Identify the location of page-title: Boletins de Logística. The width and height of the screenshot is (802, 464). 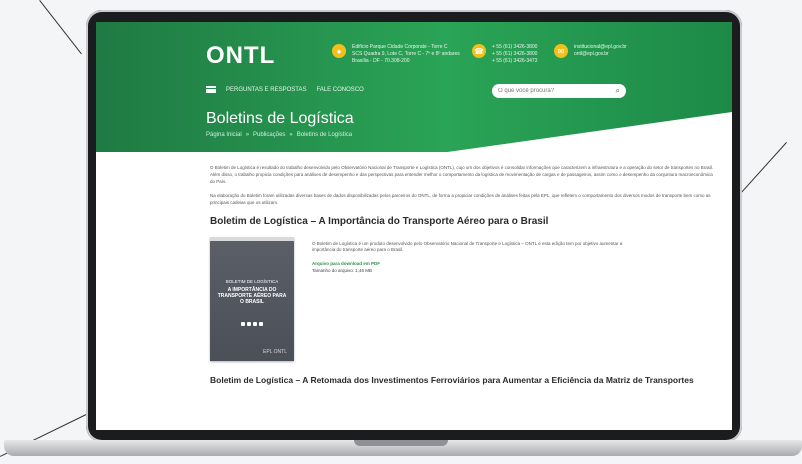
(280, 118).